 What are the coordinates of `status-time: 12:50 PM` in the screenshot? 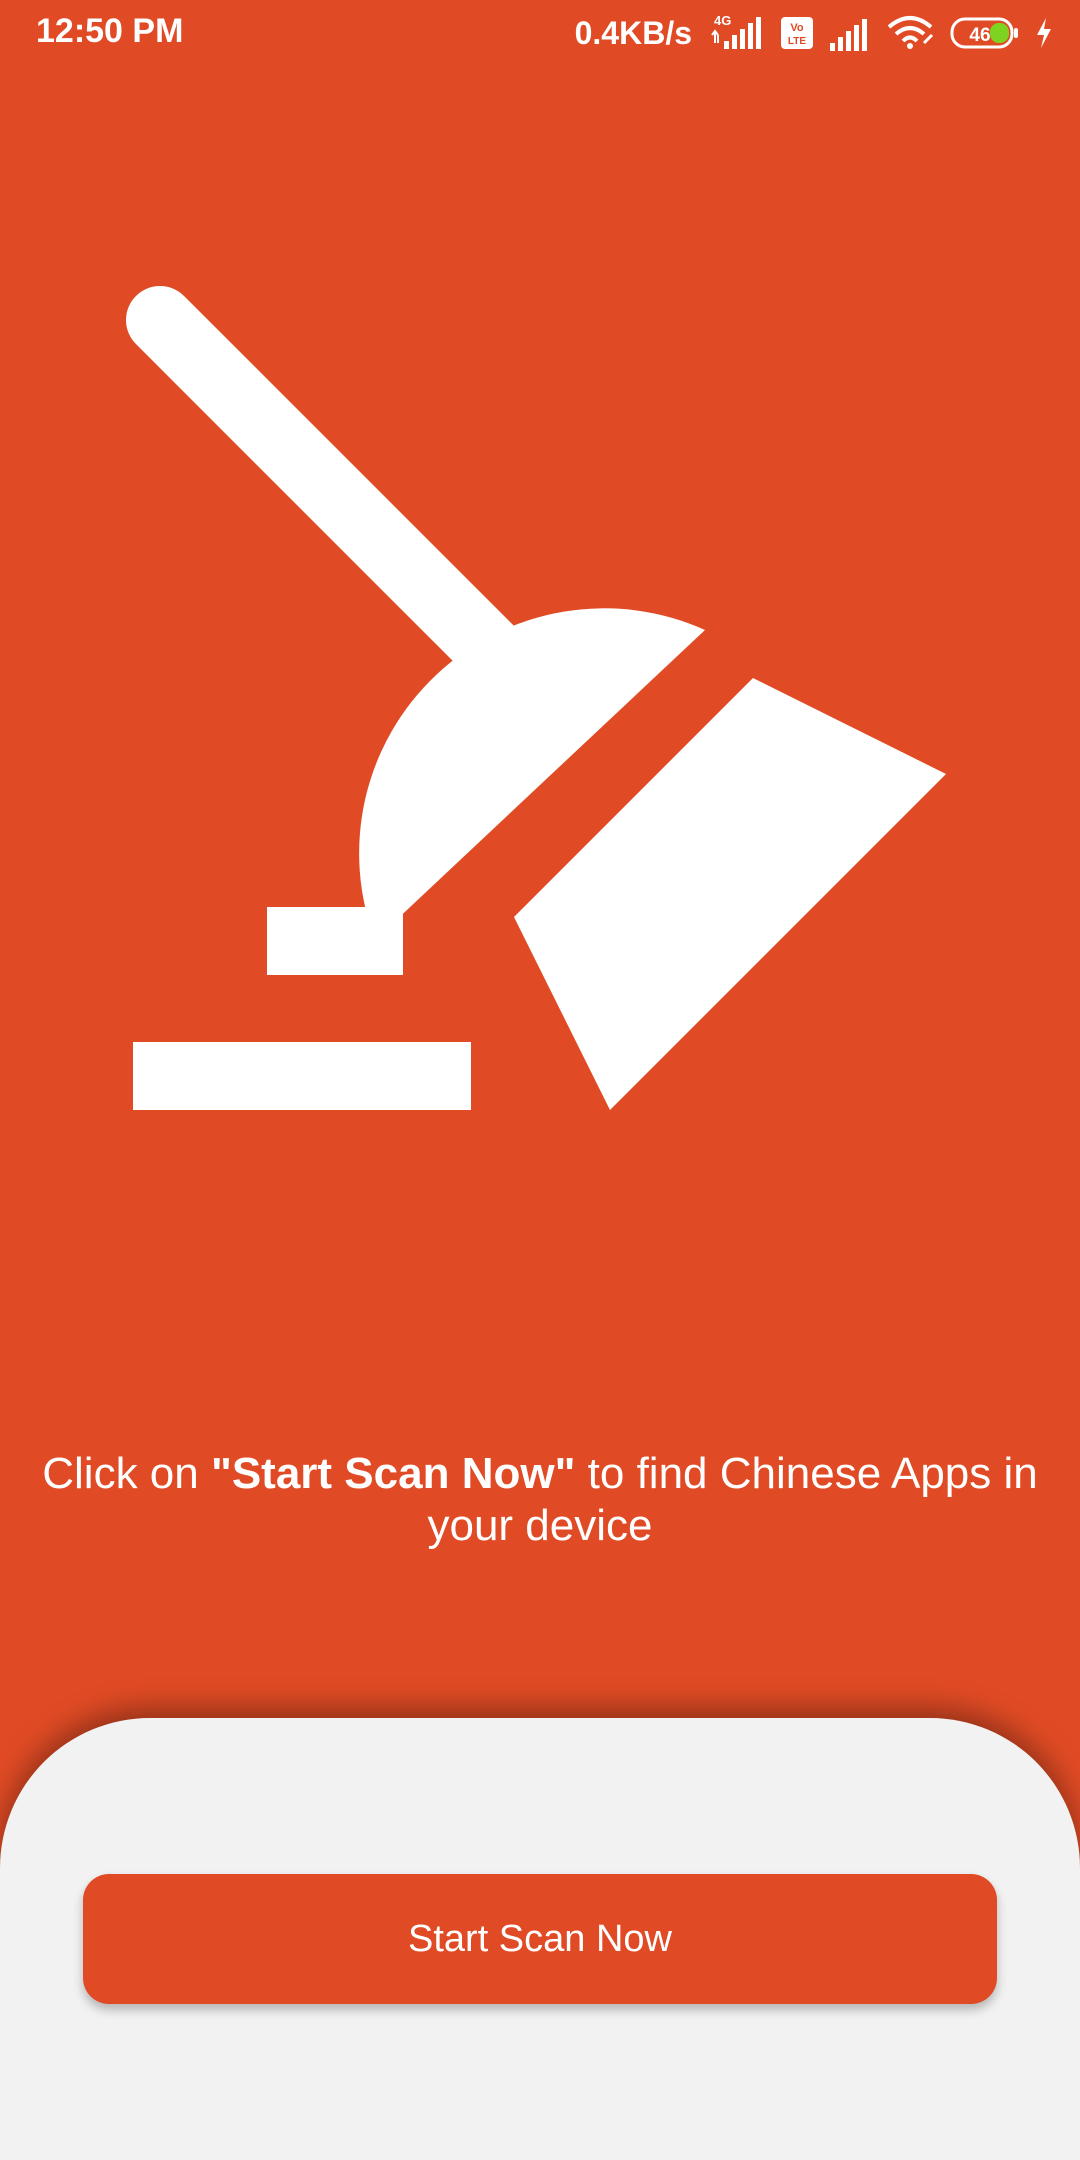 It's located at (110, 31).